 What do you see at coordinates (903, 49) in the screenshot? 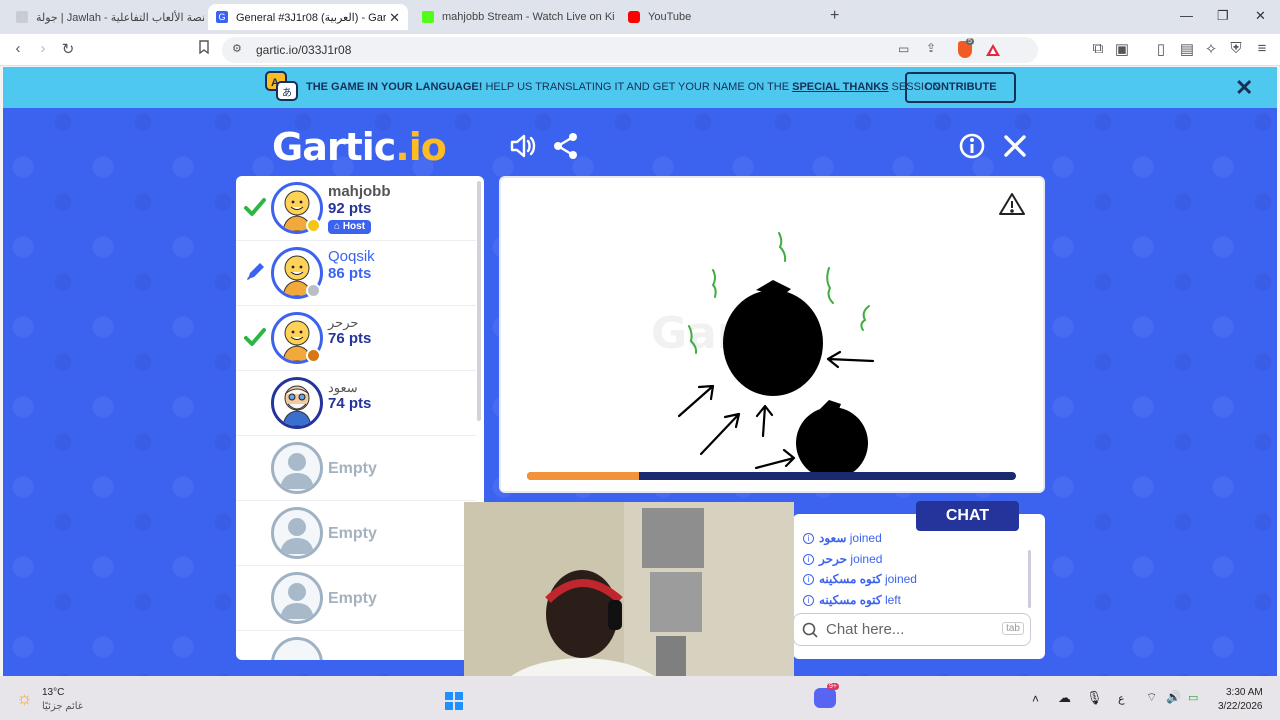
I see `cast-icon: ▭` at bounding box center [903, 49].